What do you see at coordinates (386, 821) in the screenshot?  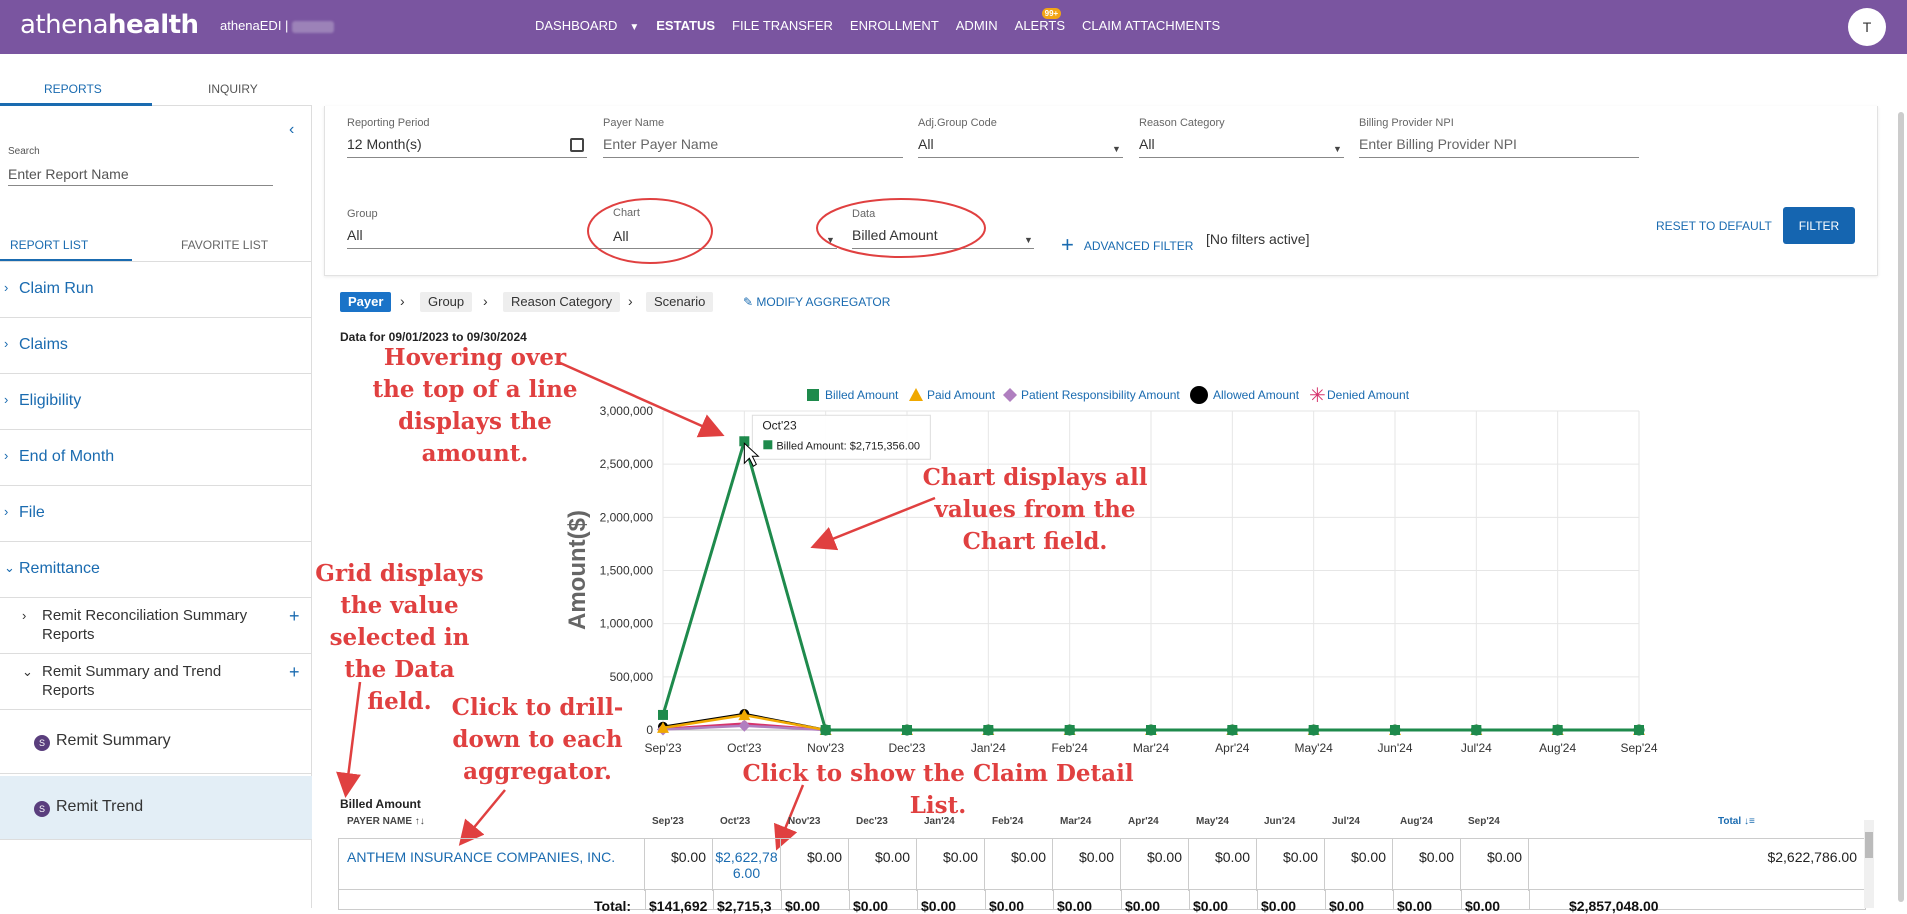 I see `payer-name-header: PAYER NAME ↑↓` at bounding box center [386, 821].